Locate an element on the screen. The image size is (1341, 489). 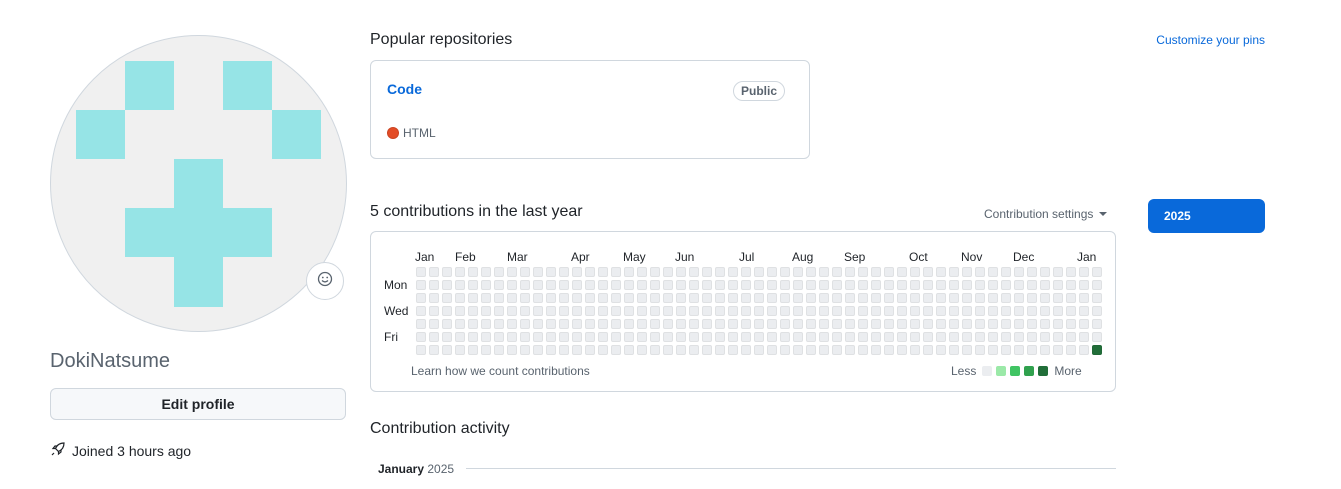
avatar is located at coordinates (198, 183).